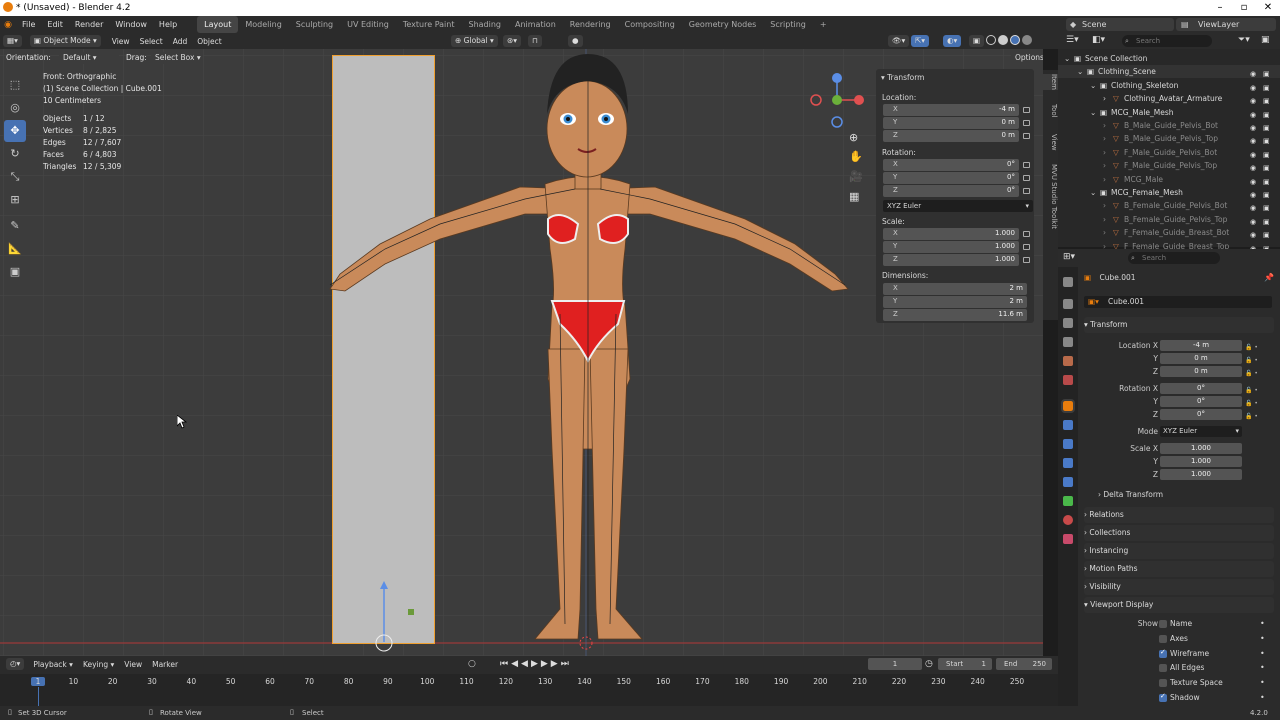  What do you see at coordinates (1169, 232) in the screenshot?
I see `outliner-row: › ▽ F_Female_Guide_Breast_Bot ◉ ▣` at bounding box center [1169, 232].